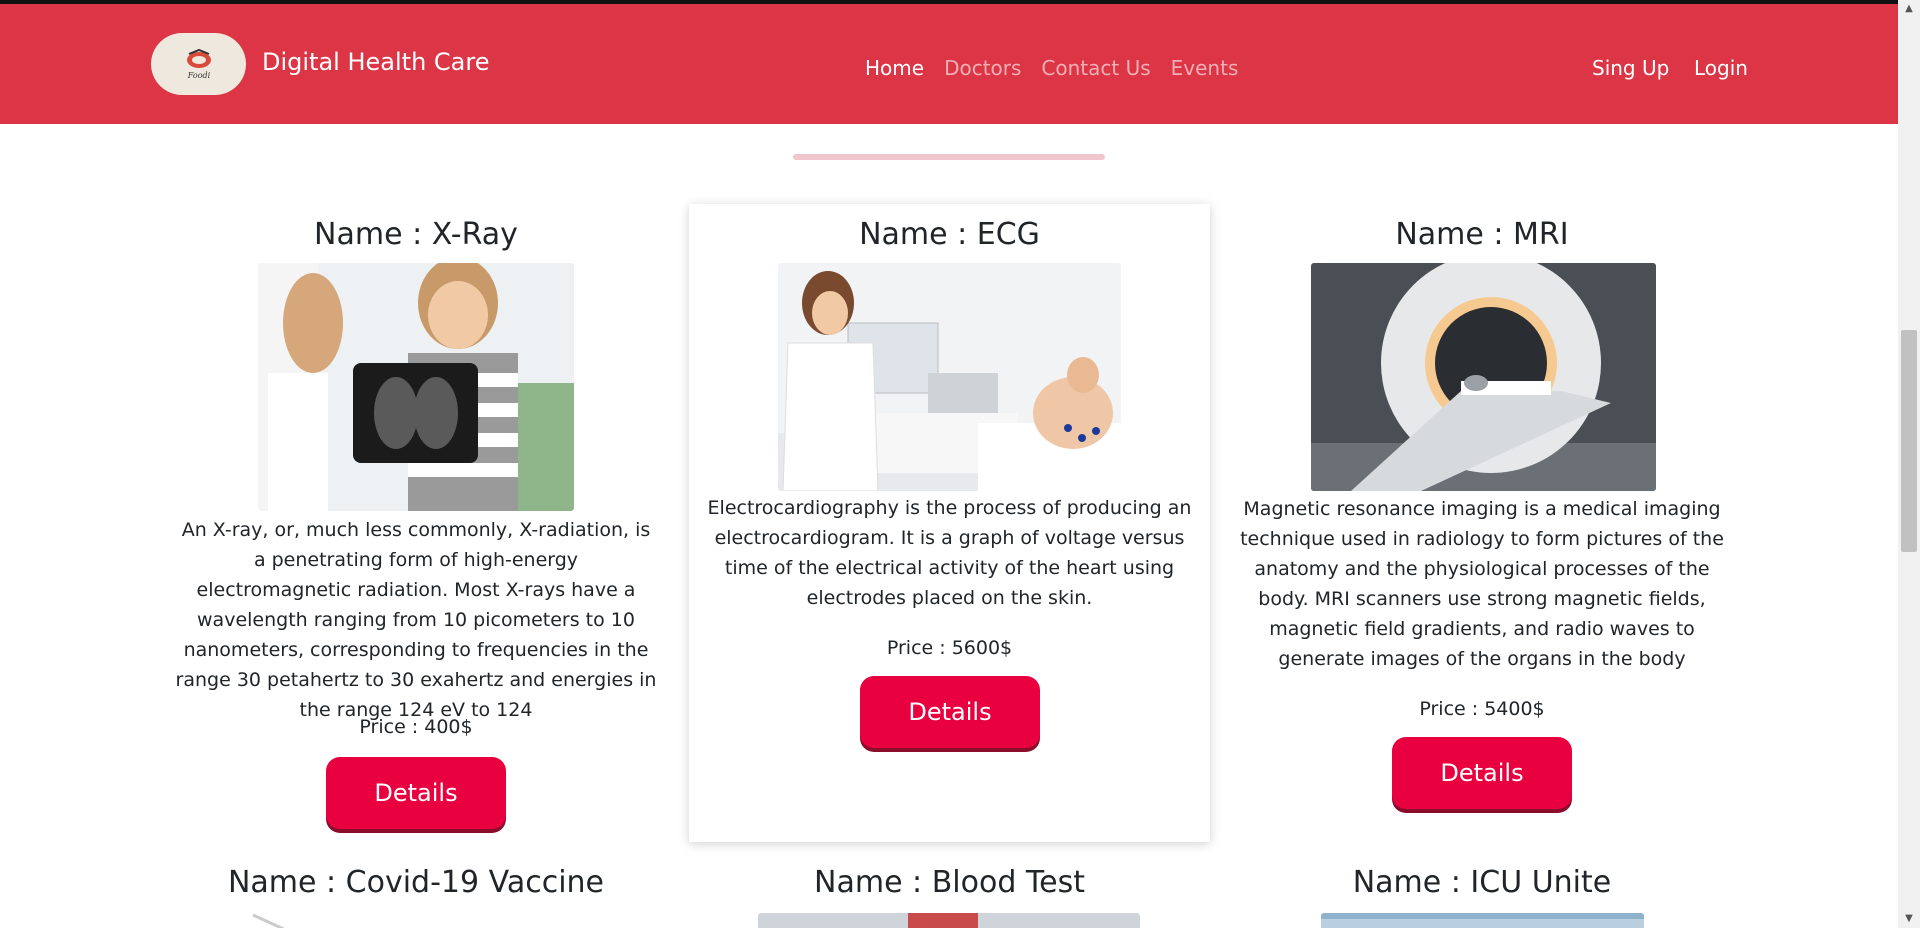 This screenshot has width=1920, height=928. I want to click on service-card-covid: Name : Covid-19 Vaccine, so click(416, 890).